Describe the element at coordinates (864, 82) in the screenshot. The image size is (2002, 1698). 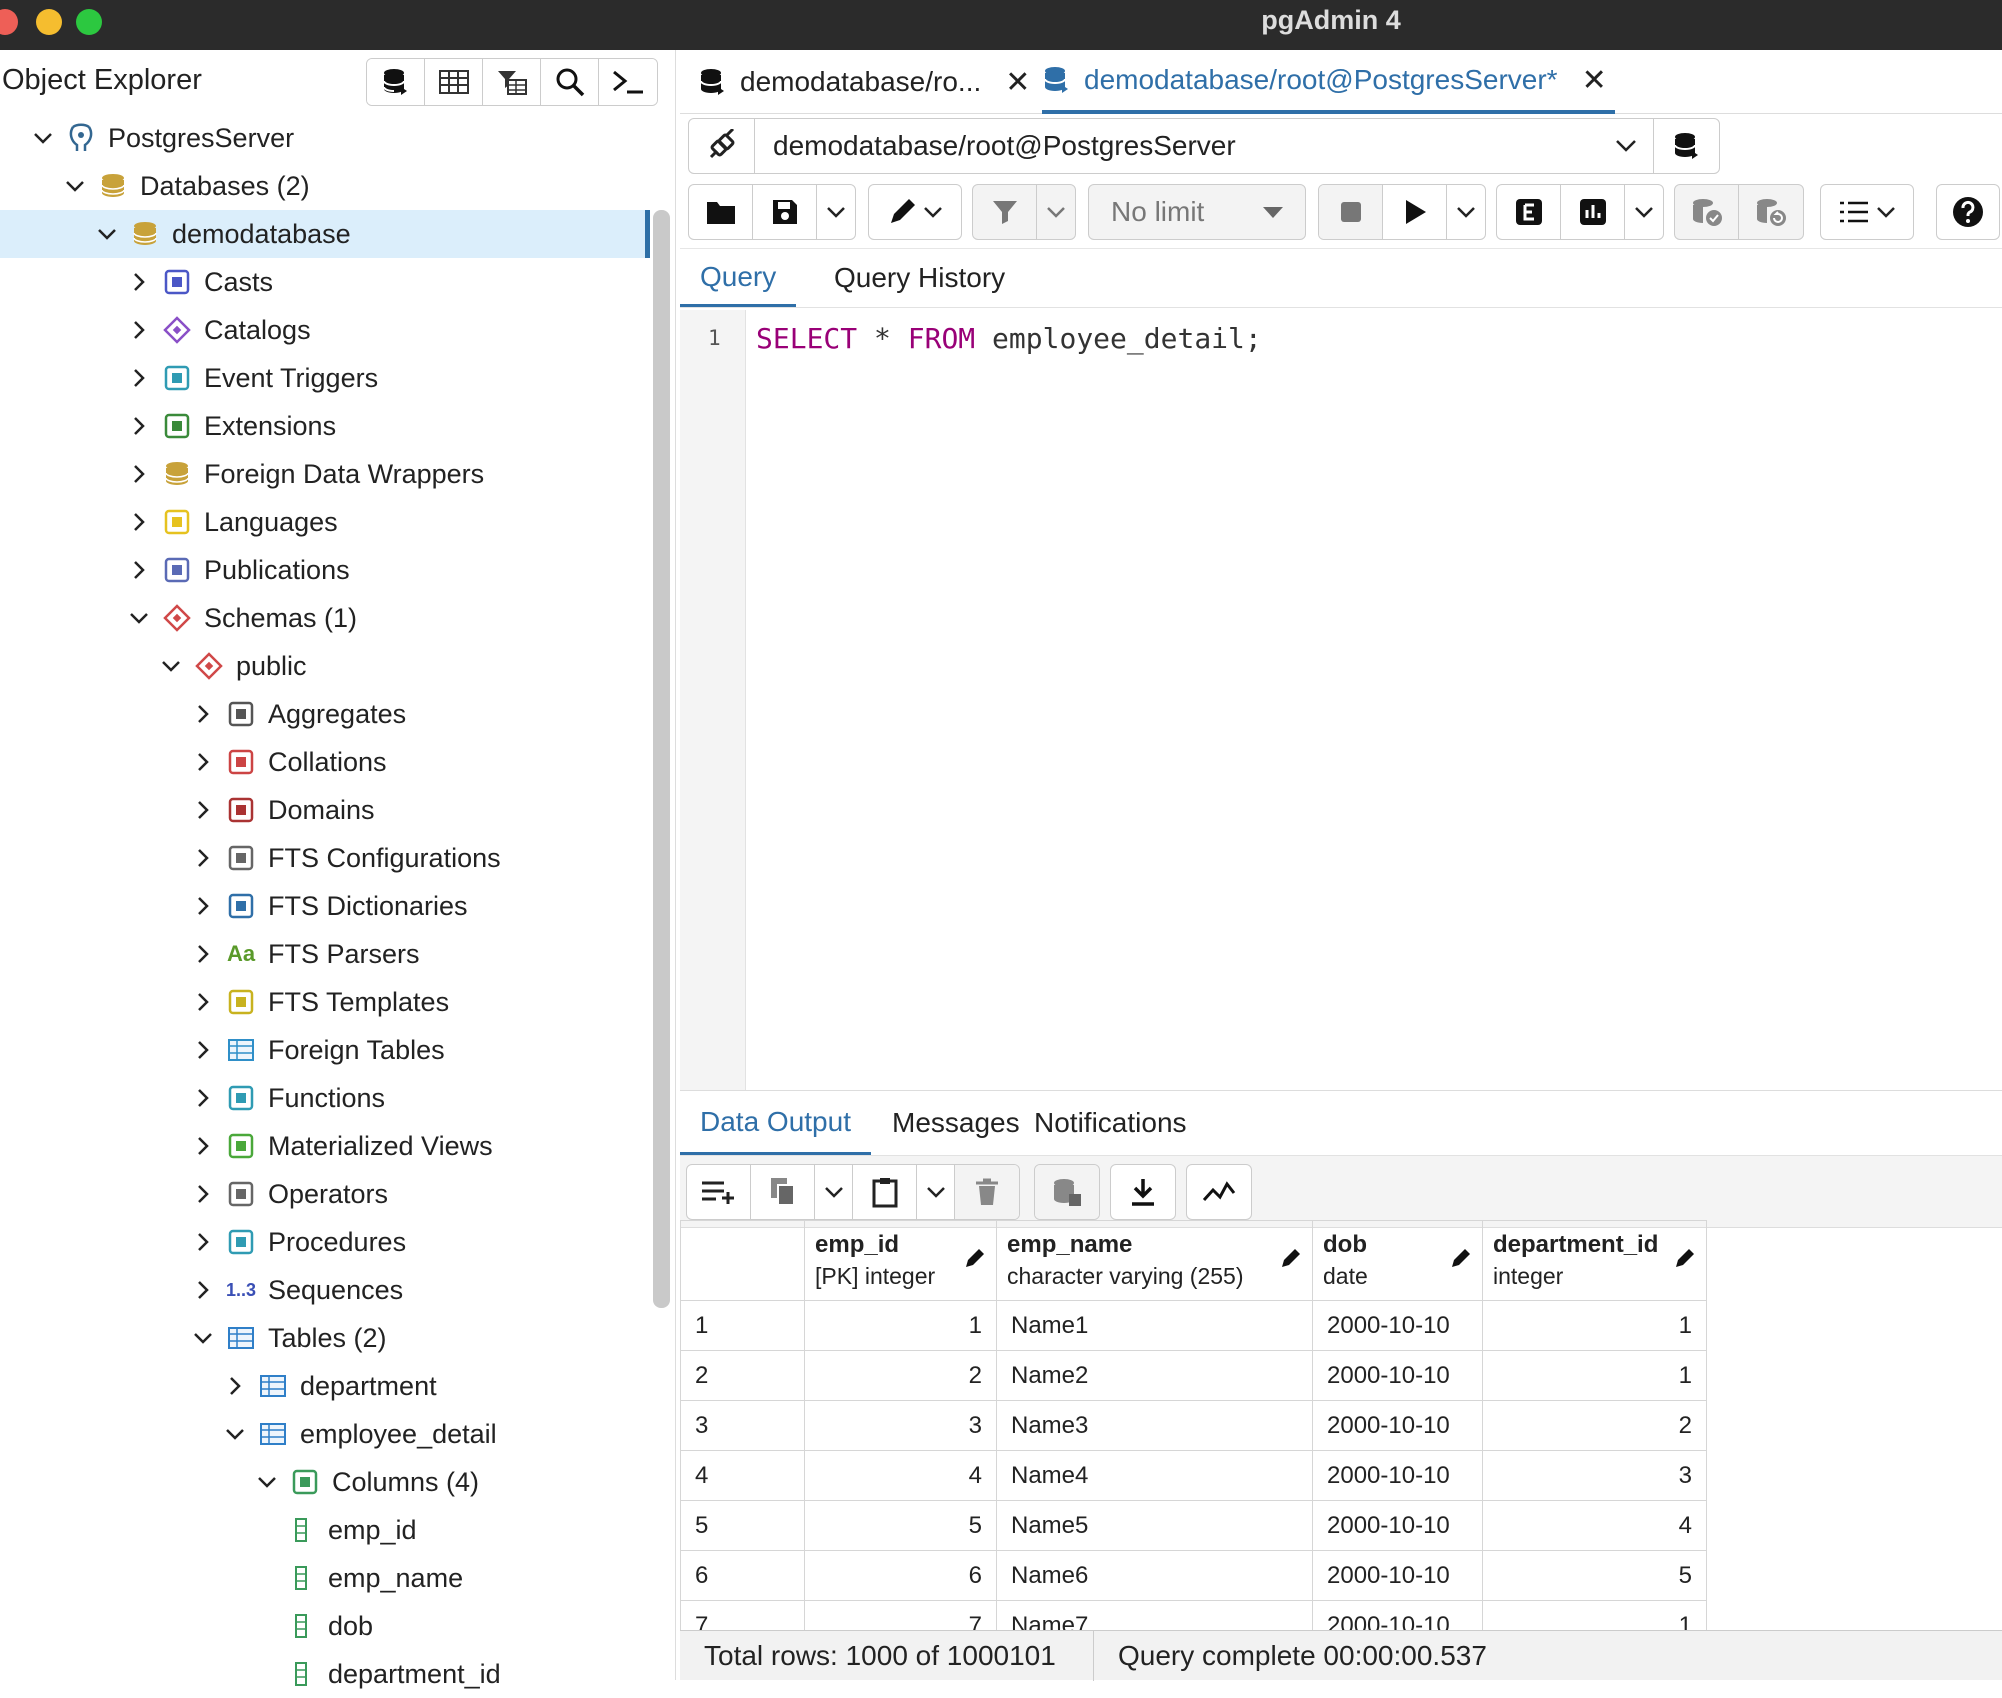
I see `tab-query-1: demodatabase/ro... ✕` at that location.